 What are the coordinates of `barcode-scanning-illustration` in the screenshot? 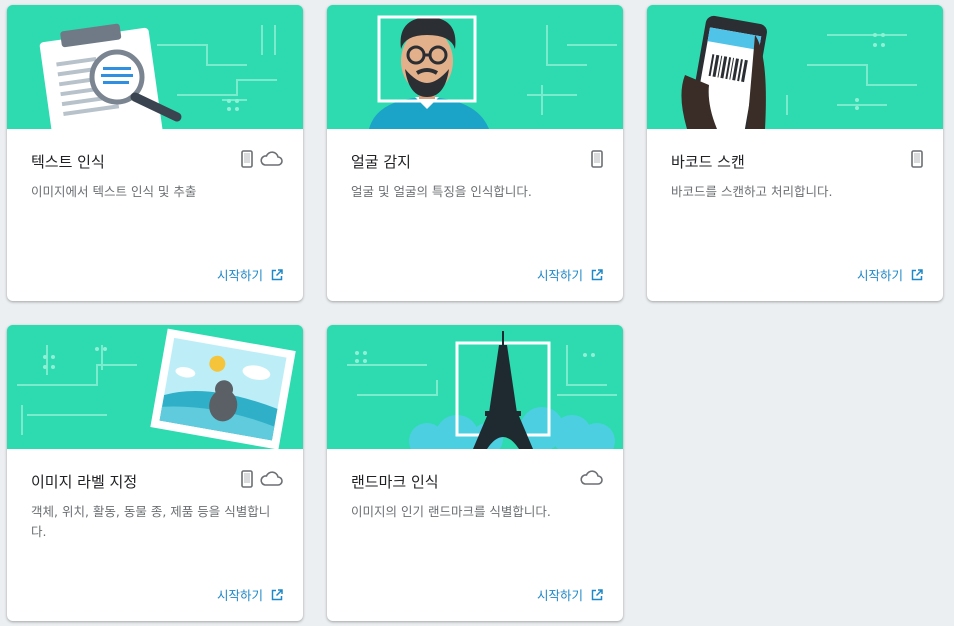 It's located at (795, 67).